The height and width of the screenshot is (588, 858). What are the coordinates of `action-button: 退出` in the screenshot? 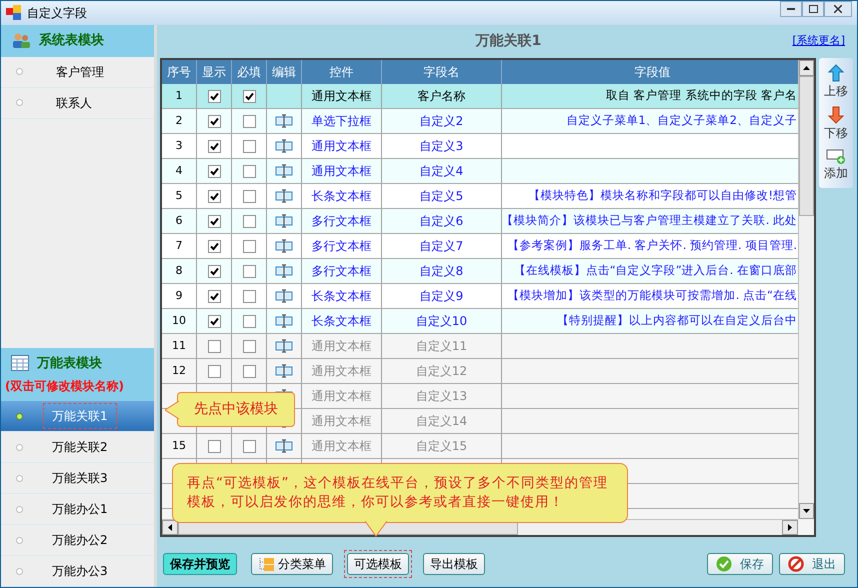 It's located at (812, 564).